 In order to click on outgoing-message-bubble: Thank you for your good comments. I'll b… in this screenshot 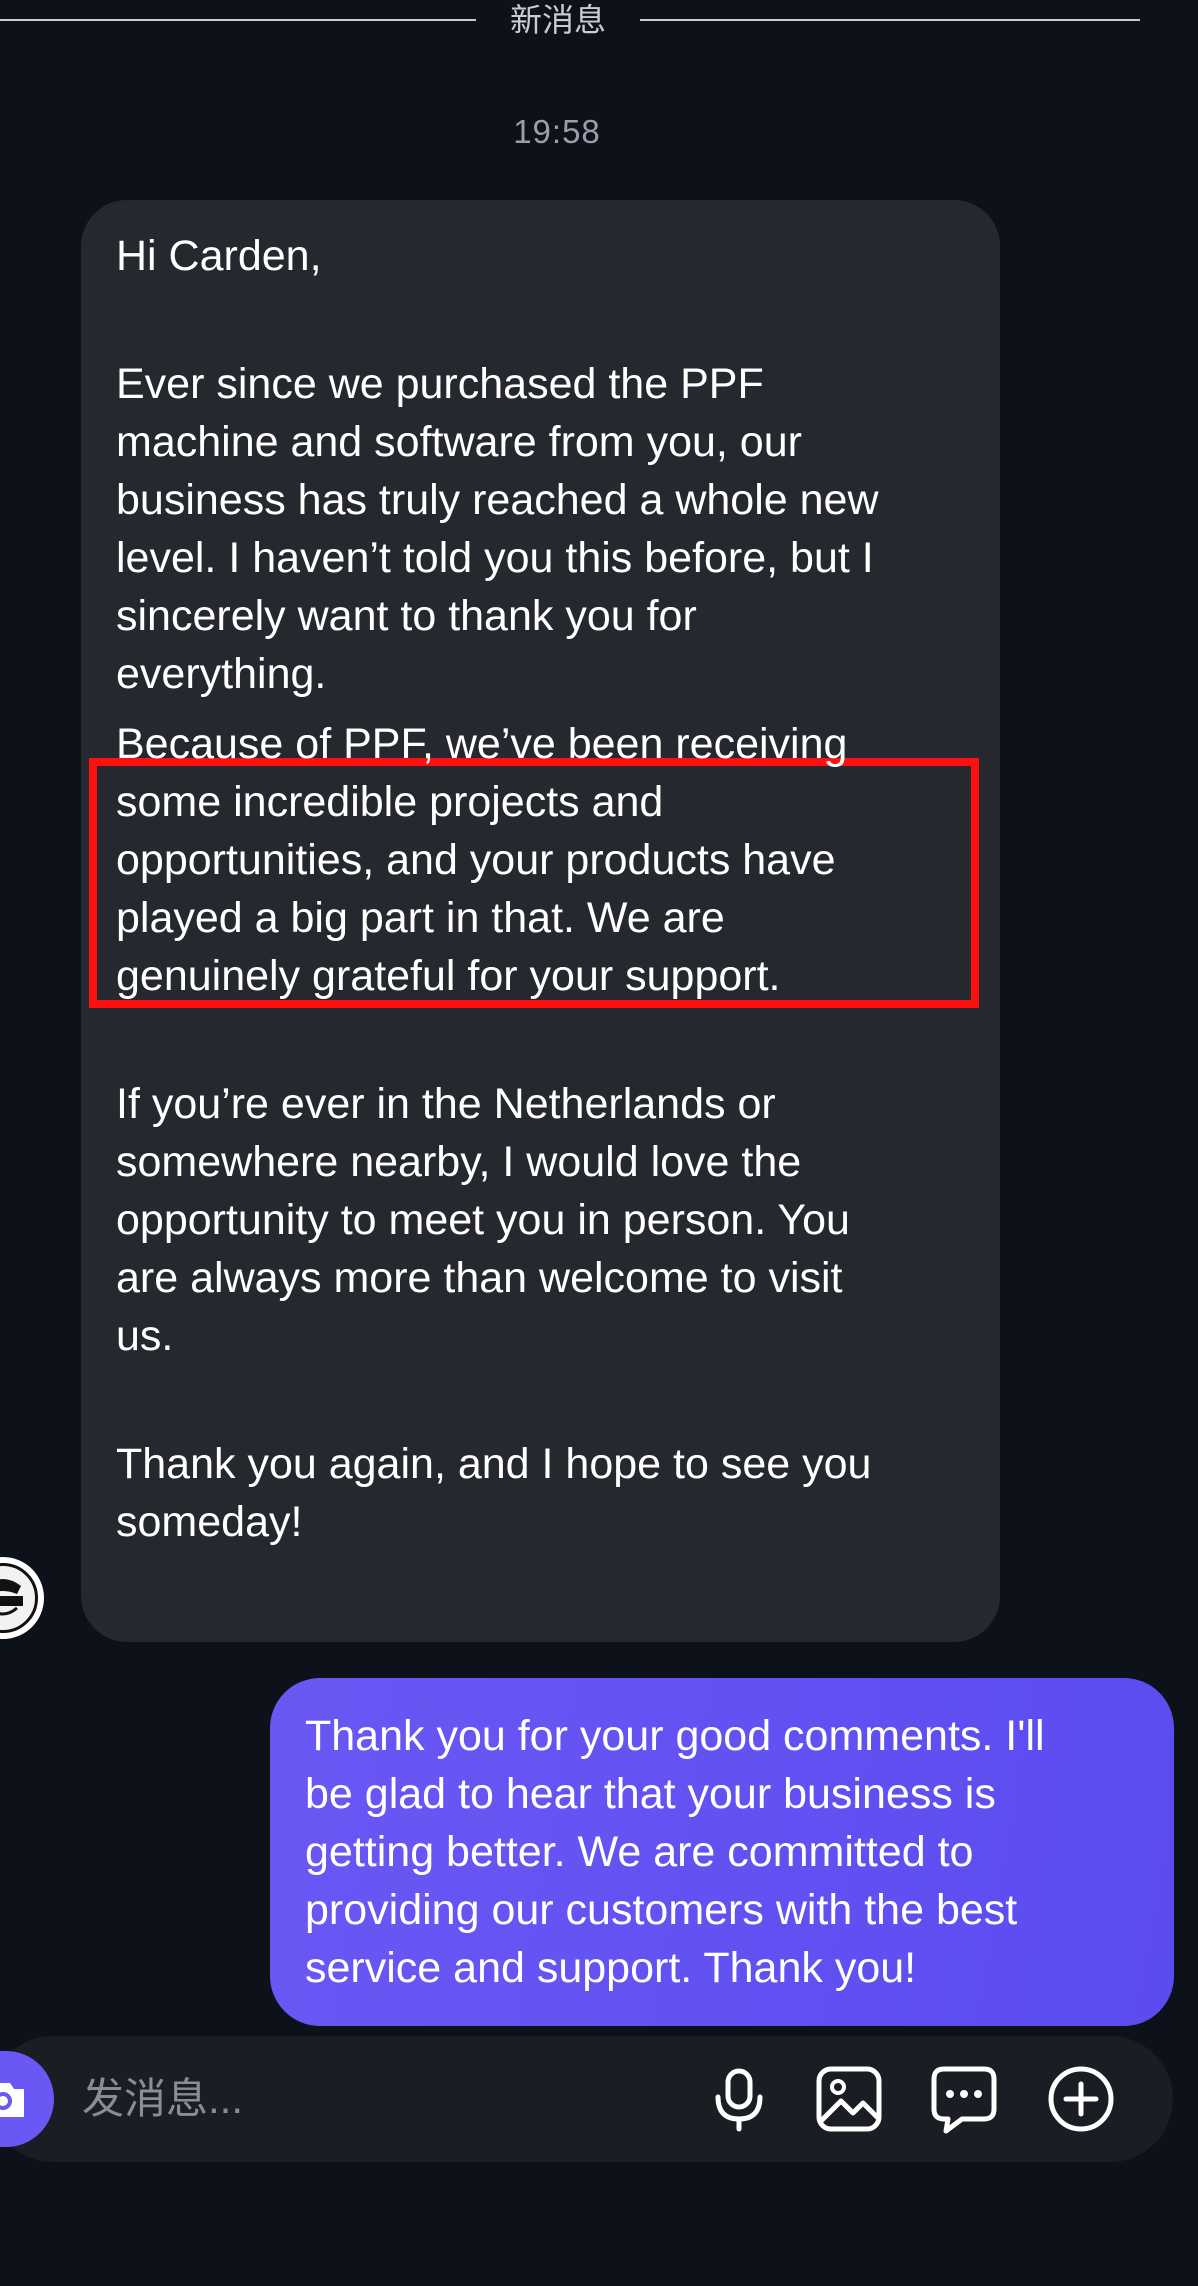, I will do `click(722, 1852)`.